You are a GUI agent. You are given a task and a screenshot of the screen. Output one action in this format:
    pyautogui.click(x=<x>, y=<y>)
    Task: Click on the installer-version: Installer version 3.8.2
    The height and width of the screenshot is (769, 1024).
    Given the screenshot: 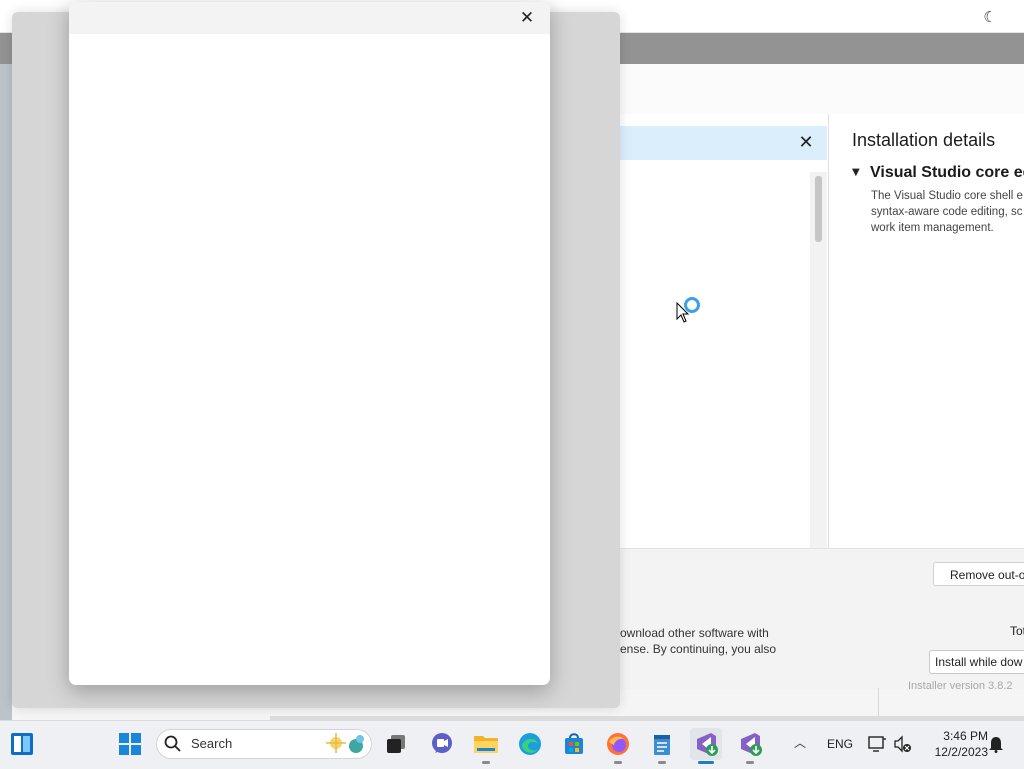 What is the action you would take?
    pyautogui.click(x=960, y=686)
    